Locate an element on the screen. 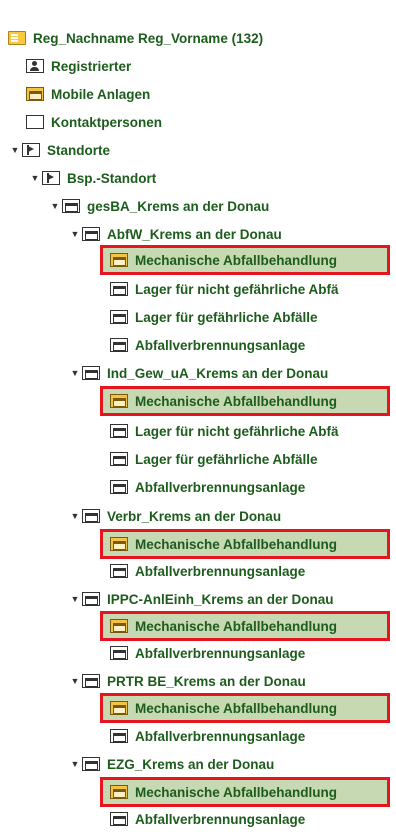 The height and width of the screenshot is (832, 396). tree-group-abfw: ▼ AbfW_Krems an der Donau is located at coordinates (175, 234).